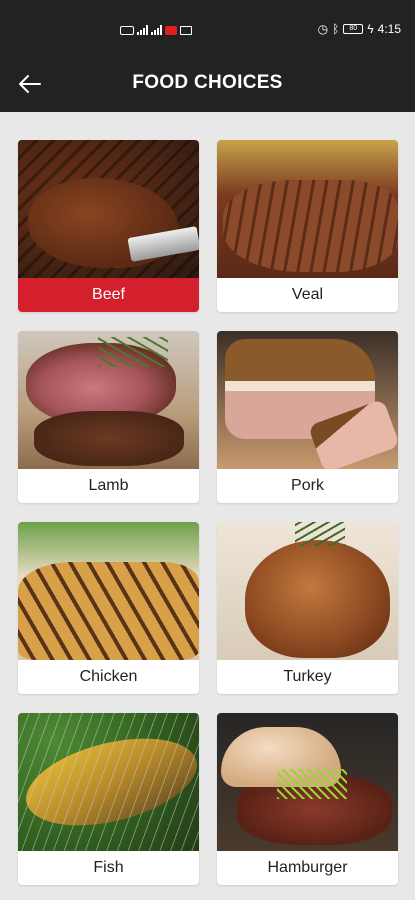 This screenshot has width=415, height=900. What do you see at coordinates (370, 29) in the screenshot?
I see `charging-icon: ϟ` at bounding box center [370, 29].